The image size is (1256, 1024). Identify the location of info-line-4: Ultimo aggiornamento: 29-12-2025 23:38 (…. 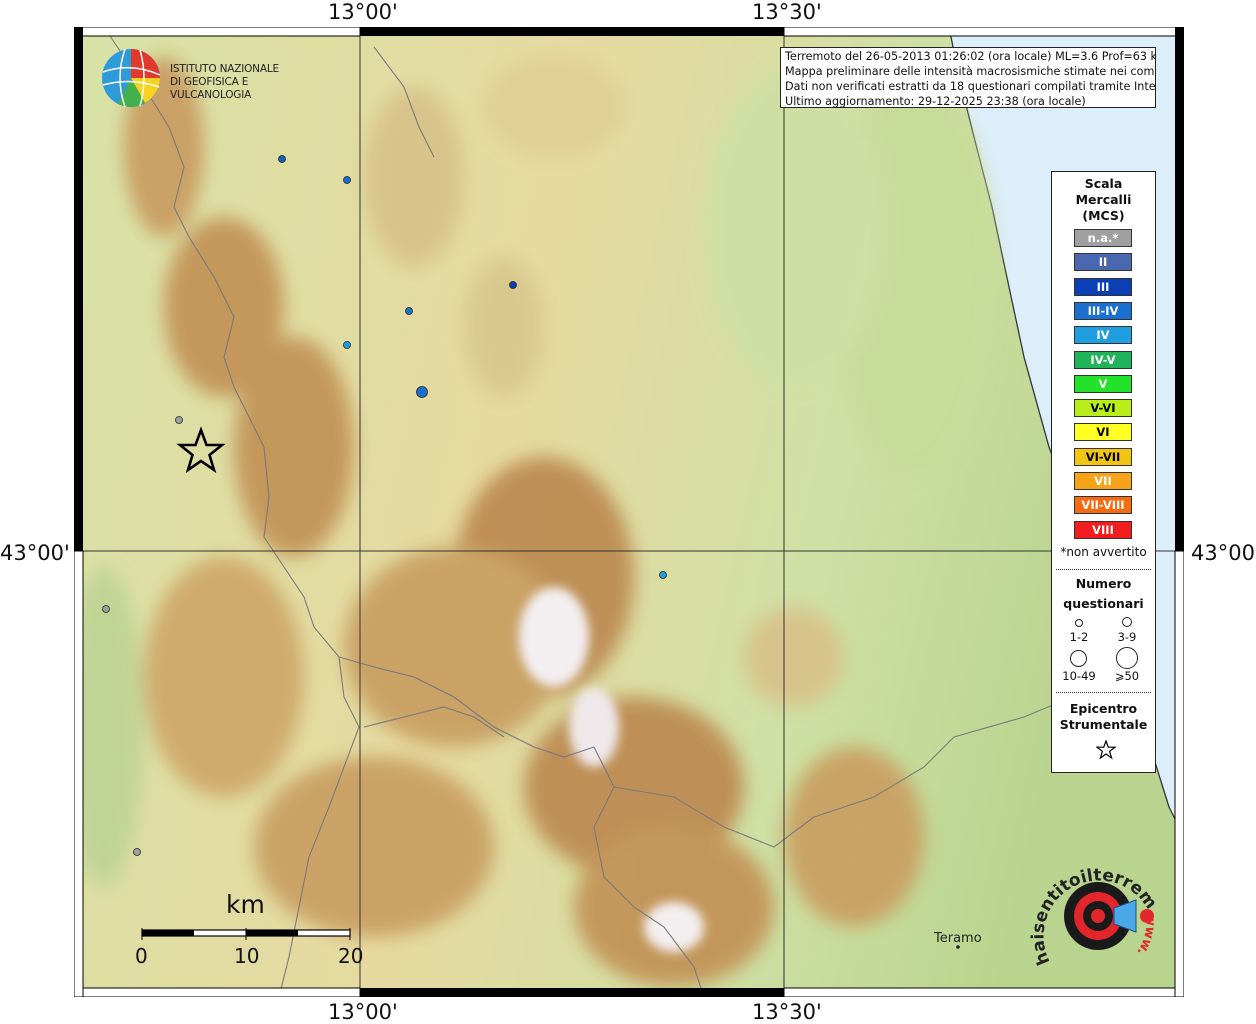
(935, 101).